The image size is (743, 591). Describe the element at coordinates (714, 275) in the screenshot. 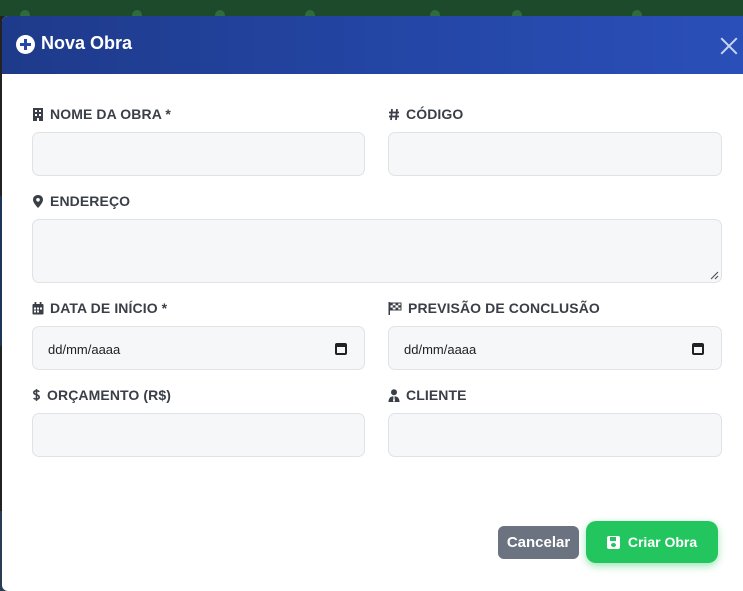

I see `resize-handle-icon` at that location.